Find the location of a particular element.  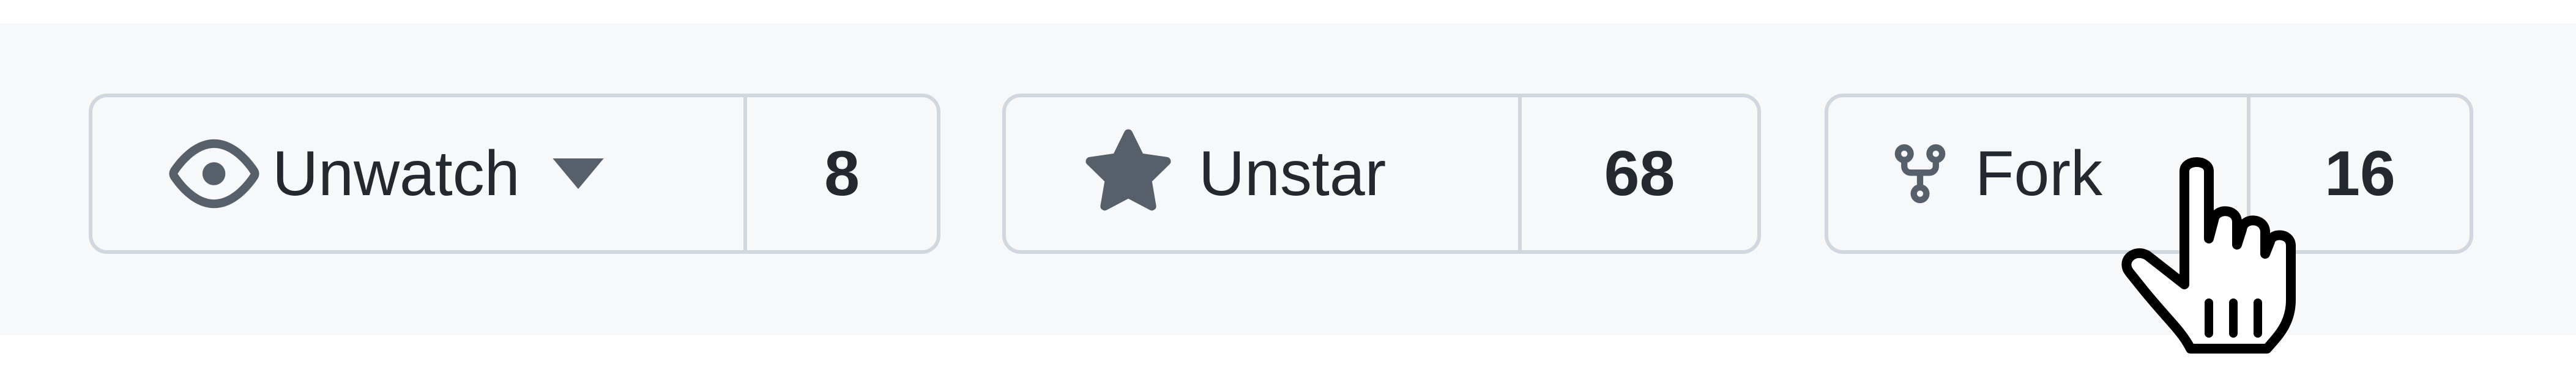

star-button-group: Unstar 68 is located at coordinates (1381, 174).